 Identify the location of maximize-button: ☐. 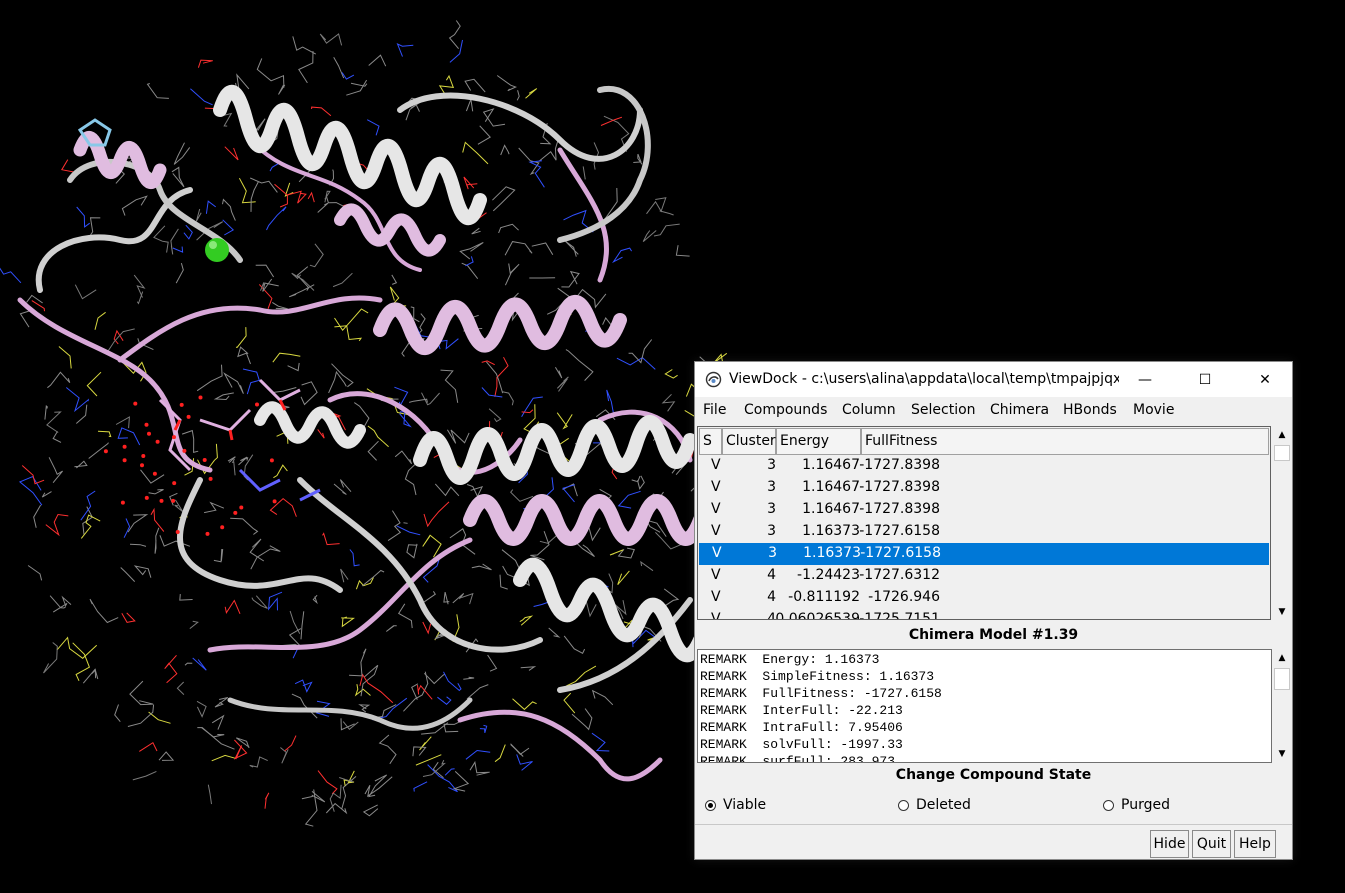
(1205, 379).